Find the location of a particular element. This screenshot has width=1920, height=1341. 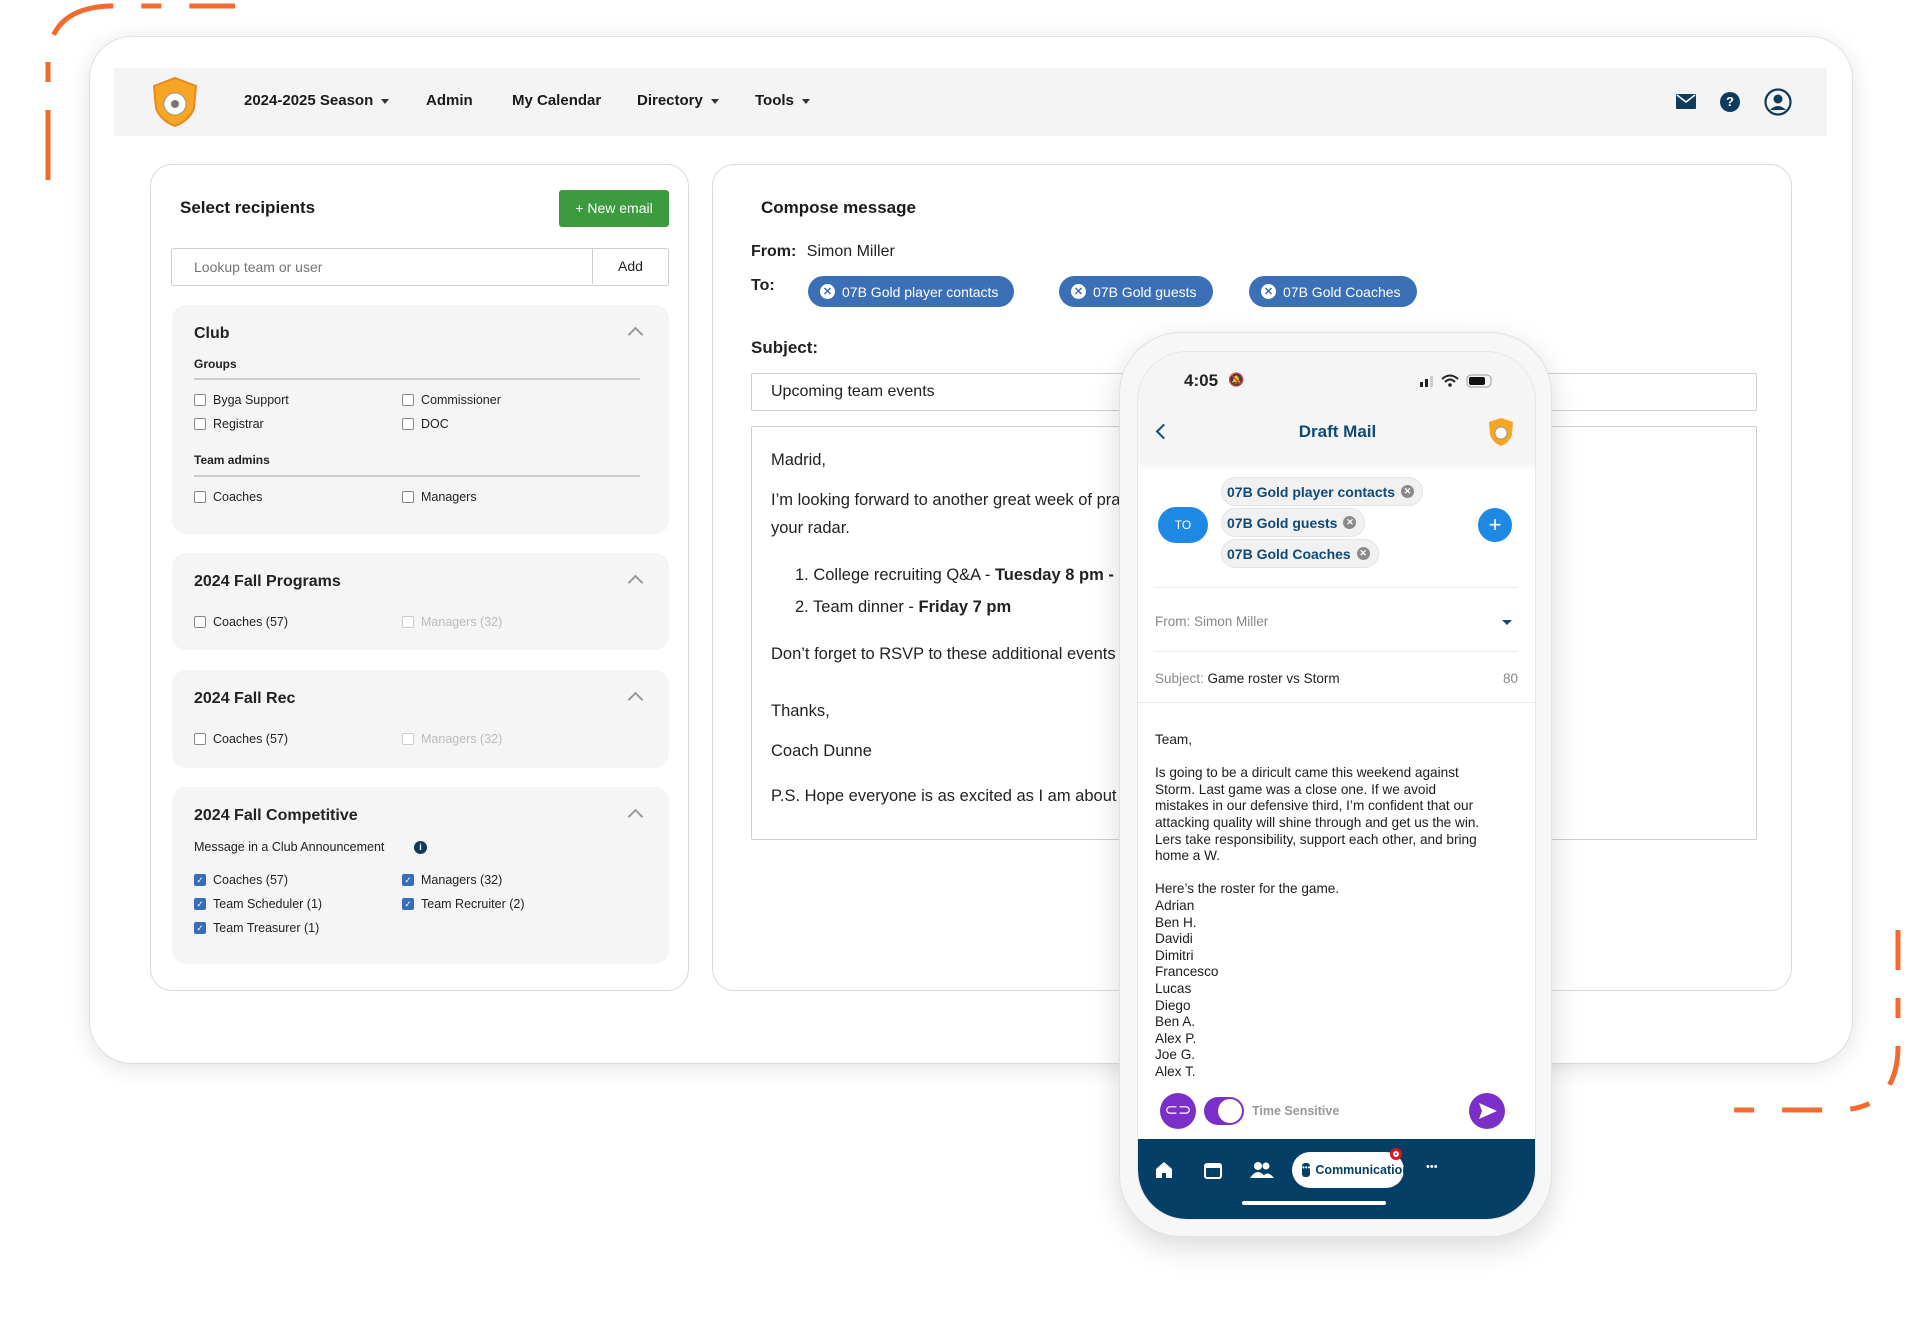

recipient-chip: ✕ 07B Gold guests is located at coordinates (1136, 291).